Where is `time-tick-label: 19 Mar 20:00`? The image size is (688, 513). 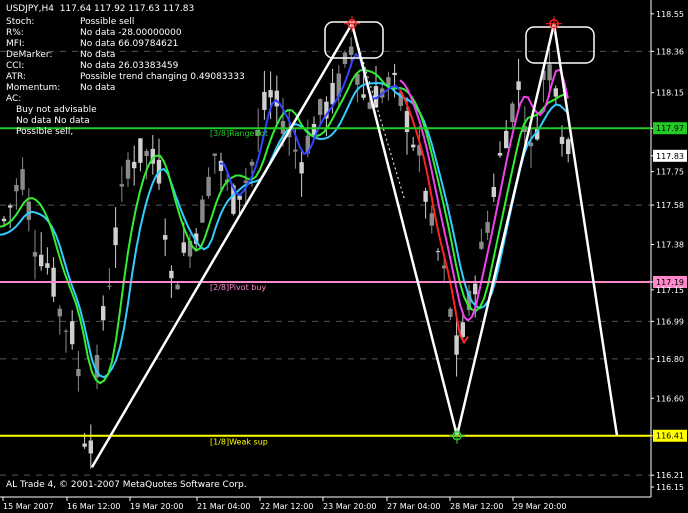 time-tick-label: 19 Mar 20:00 is located at coordinates (156, 506).